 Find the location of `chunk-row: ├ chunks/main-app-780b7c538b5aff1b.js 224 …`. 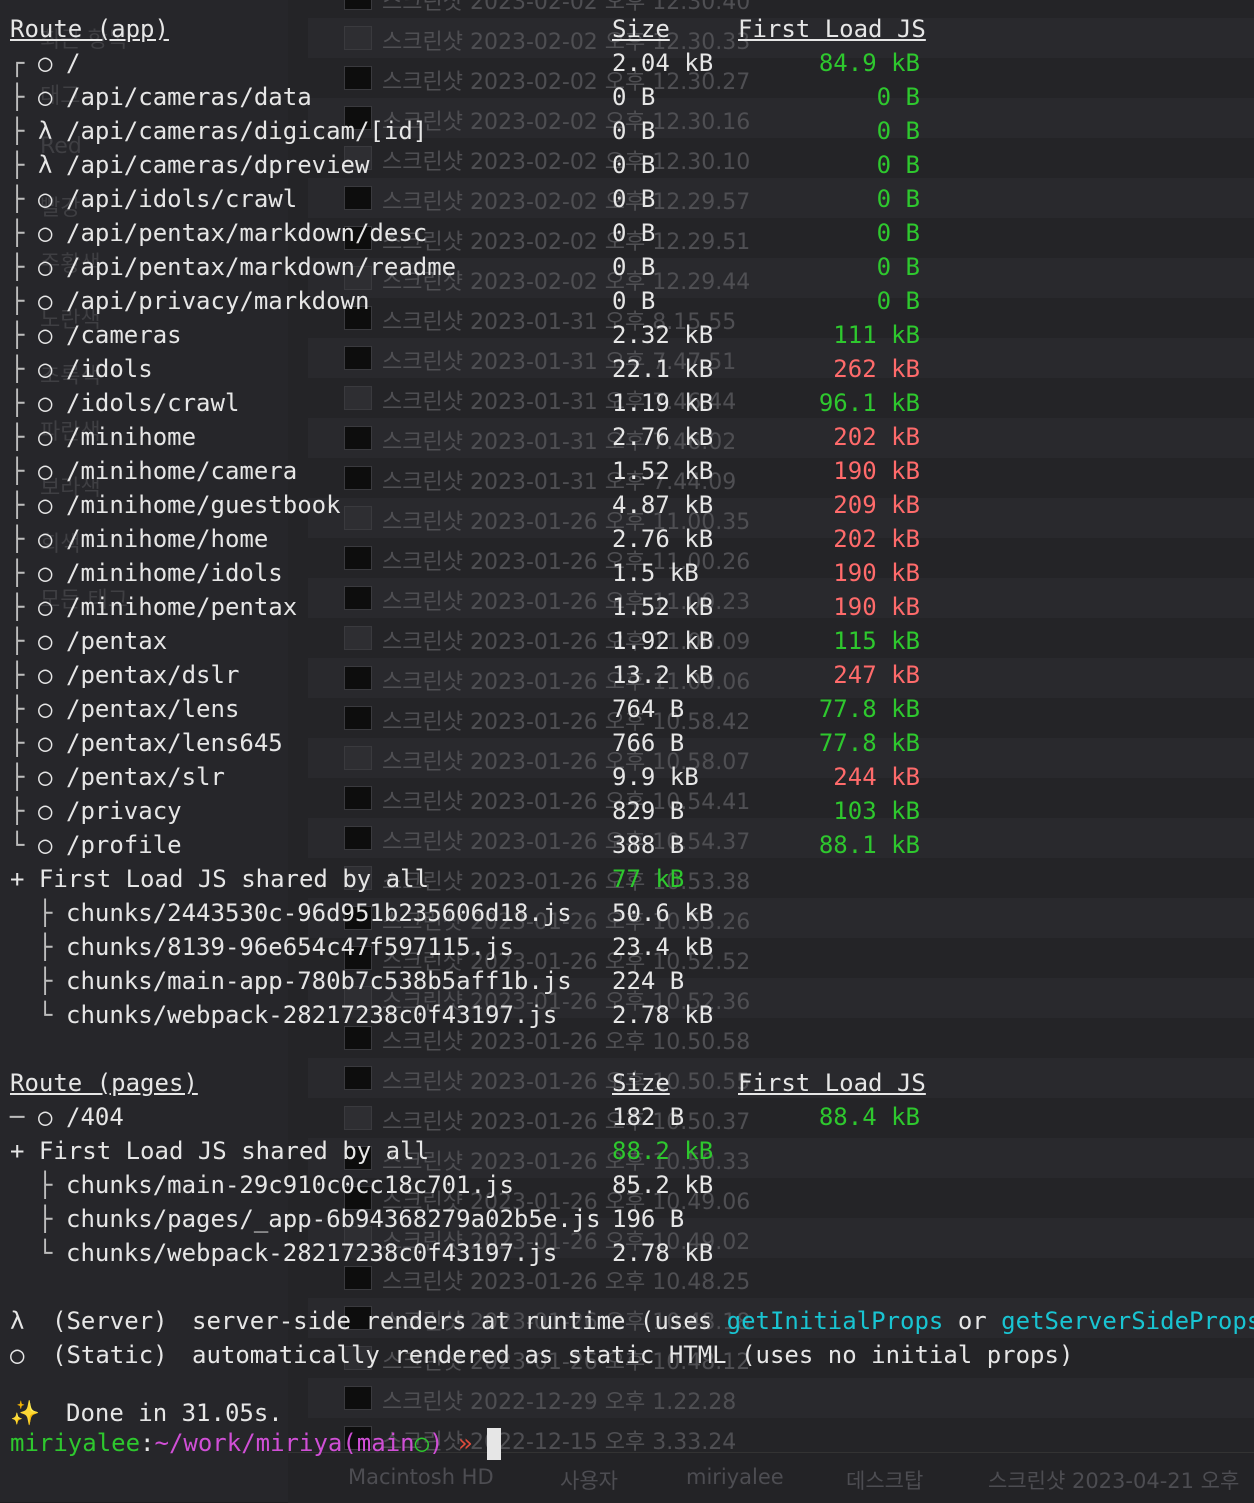

chunk-row: ├ chunks/main-app-780b7c538b5aff1b.js 224 … is located at coordinates (630, 981).